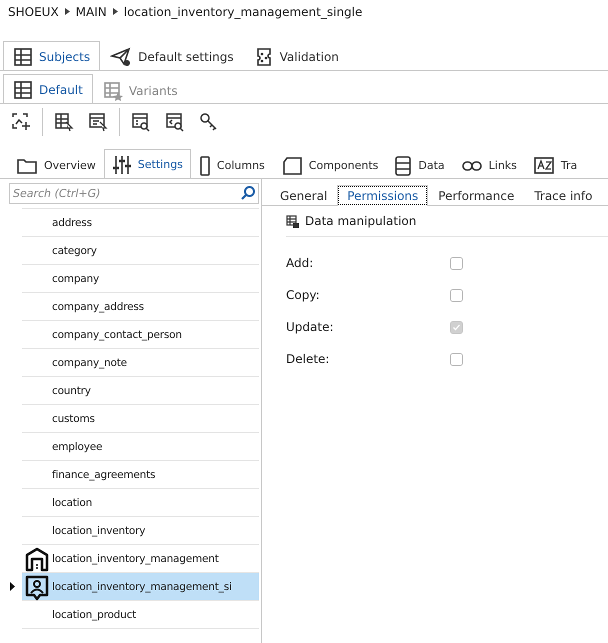 The height and width of the screenshot is (643, 608). I want to click on field-label: Add:, so click(300, 263).